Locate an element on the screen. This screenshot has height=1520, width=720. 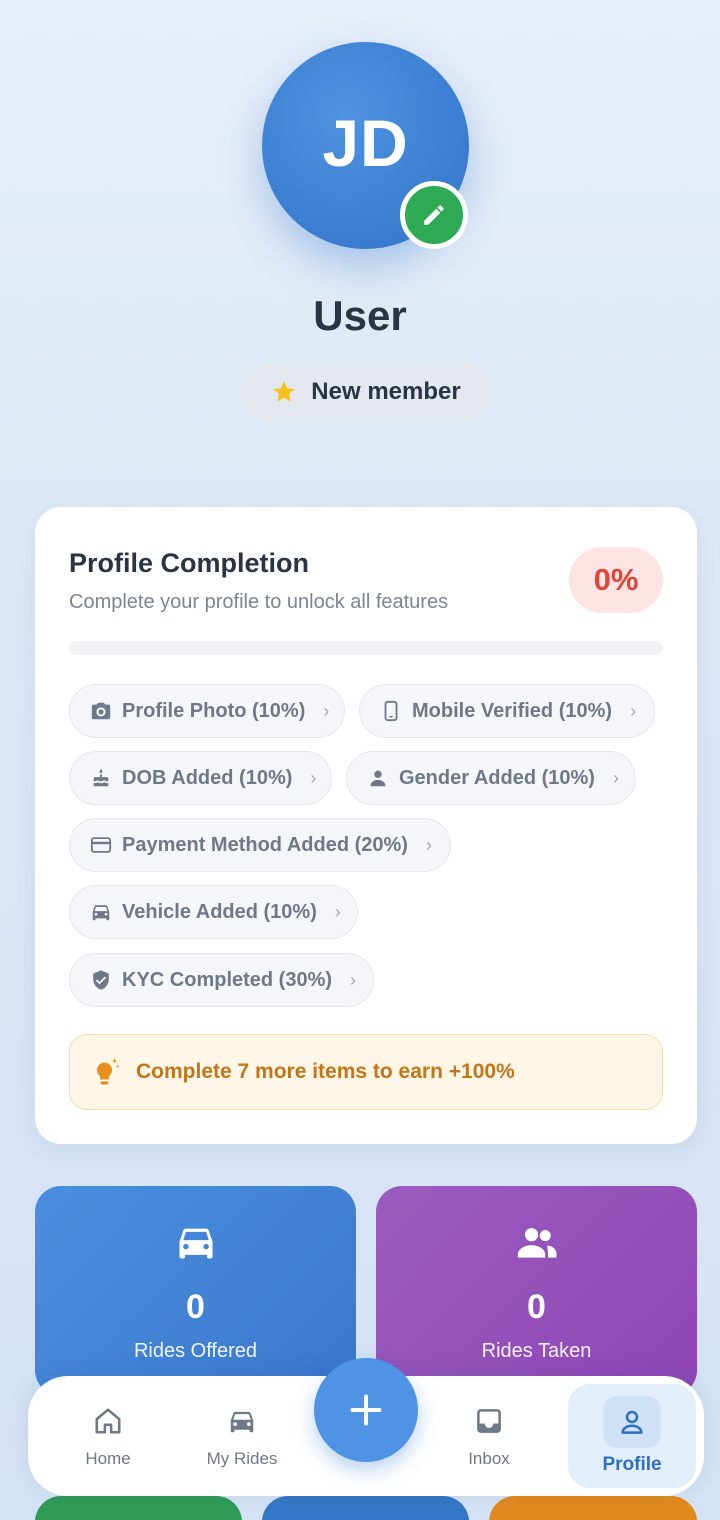
chip-mobile-verified: Mobile Verified (10%) › is located at coordinates (507, 711).